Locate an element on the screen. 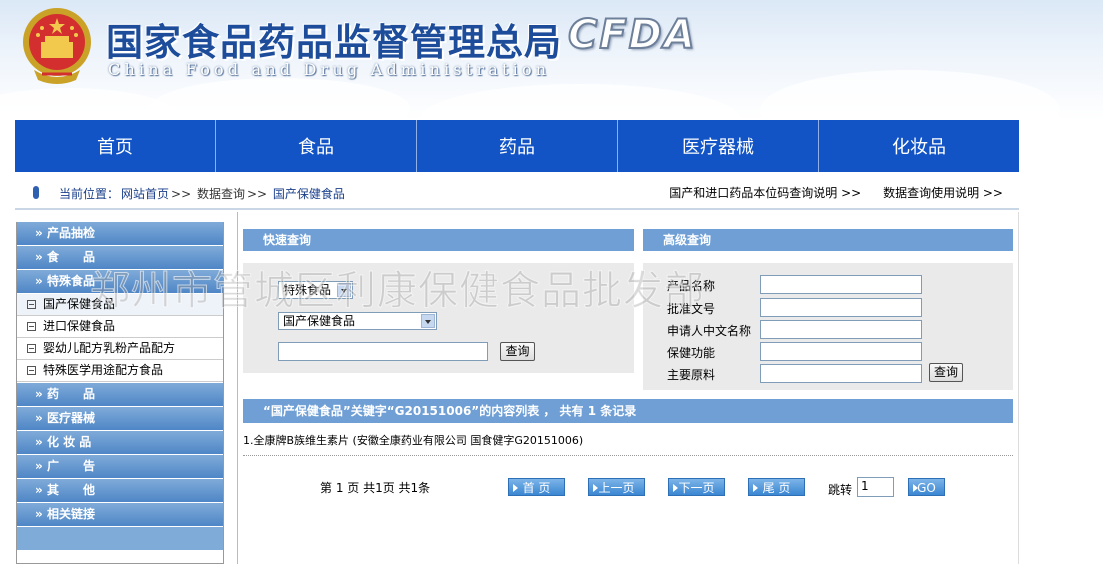  main-nav: 首页 食品 药品 医疗器械 化妆品 is located at coordinates (517, 146).